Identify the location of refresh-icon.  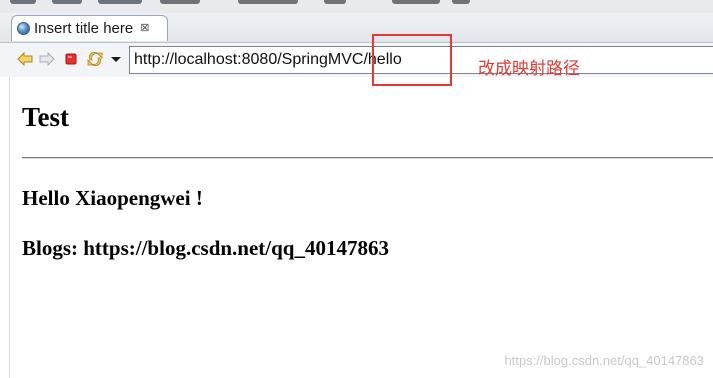
(95, 59).